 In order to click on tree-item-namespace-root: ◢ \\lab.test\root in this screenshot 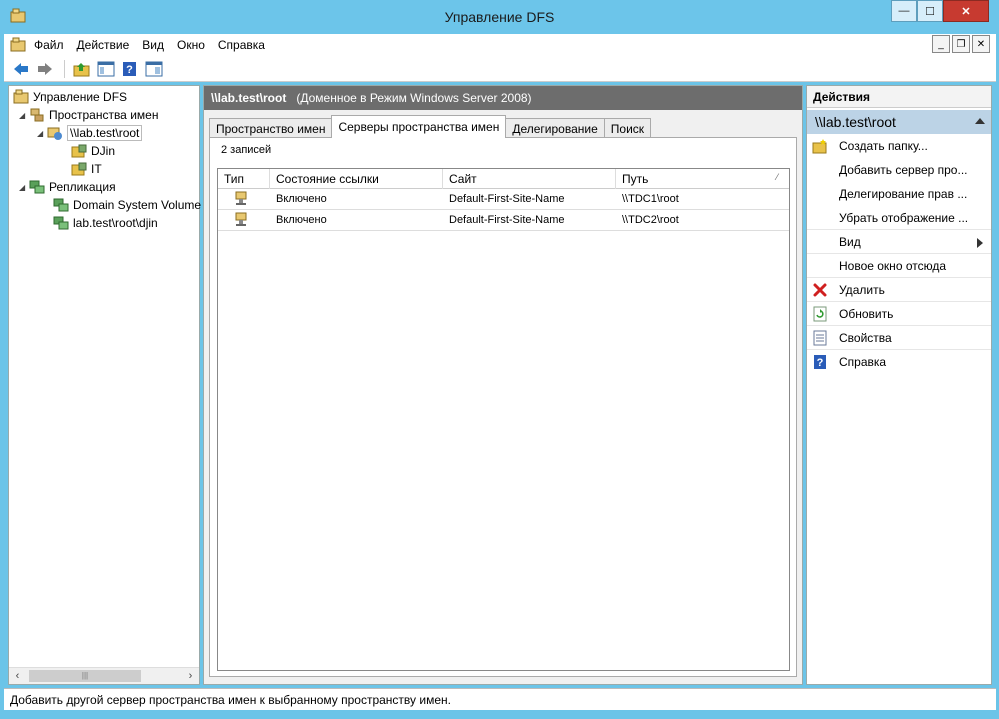, I will do `click(90, 133)`.